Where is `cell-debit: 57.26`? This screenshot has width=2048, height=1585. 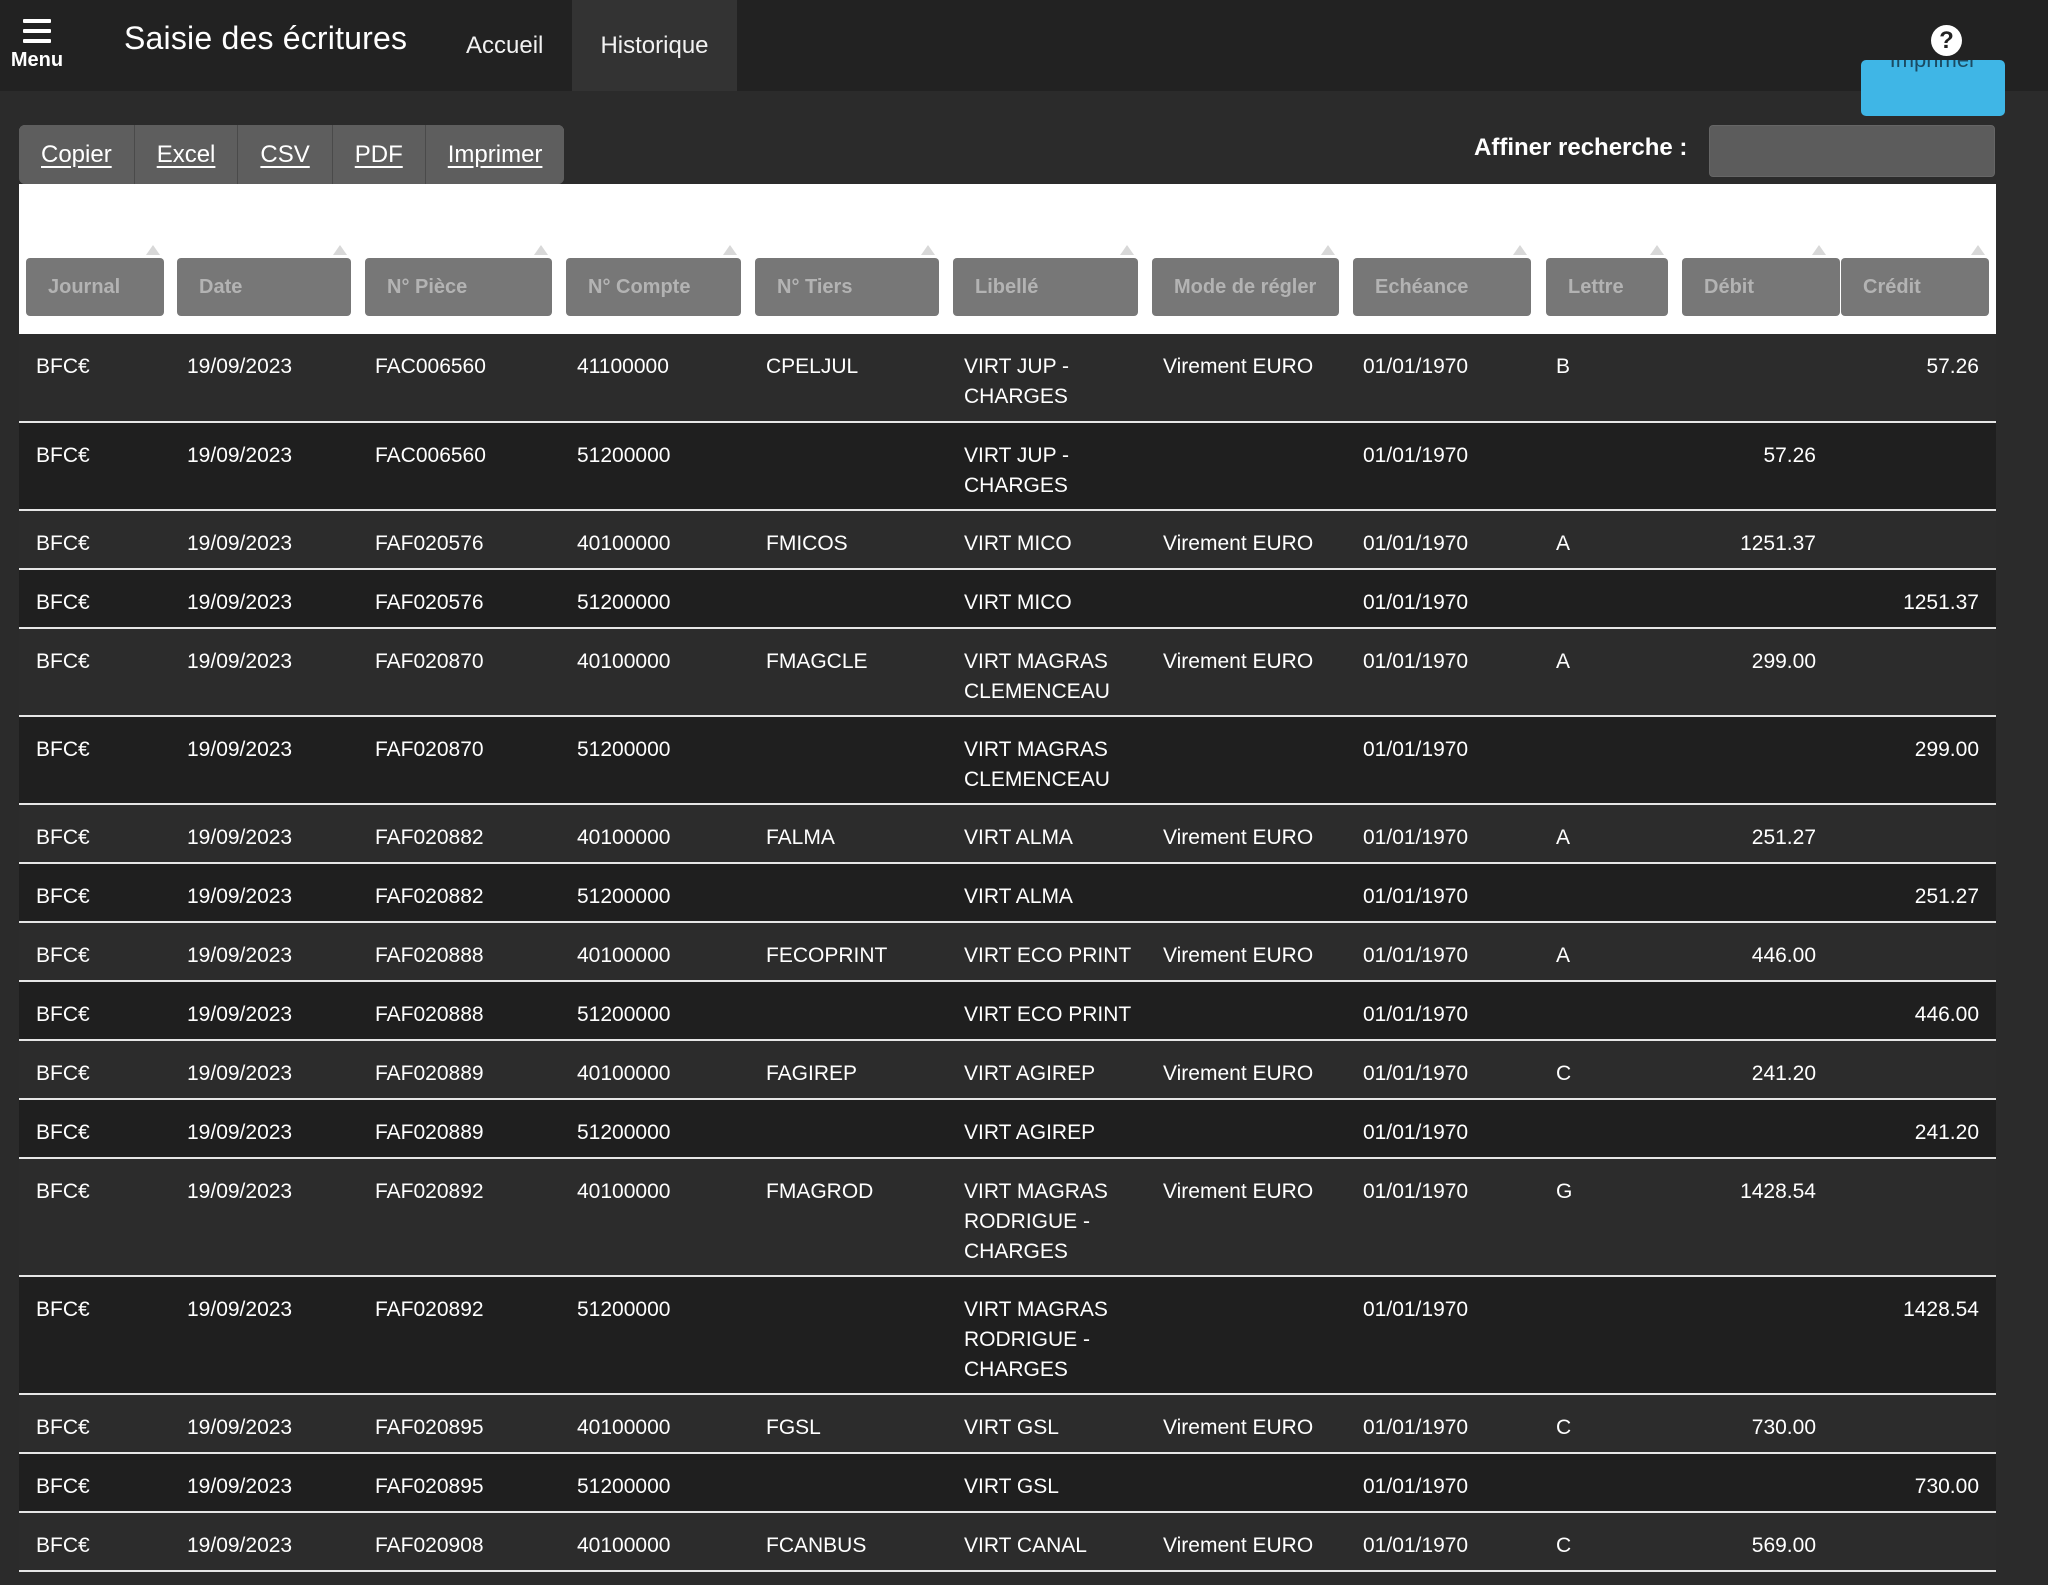
cell-debit: 57.26 is located at coordinates (1789, 455).